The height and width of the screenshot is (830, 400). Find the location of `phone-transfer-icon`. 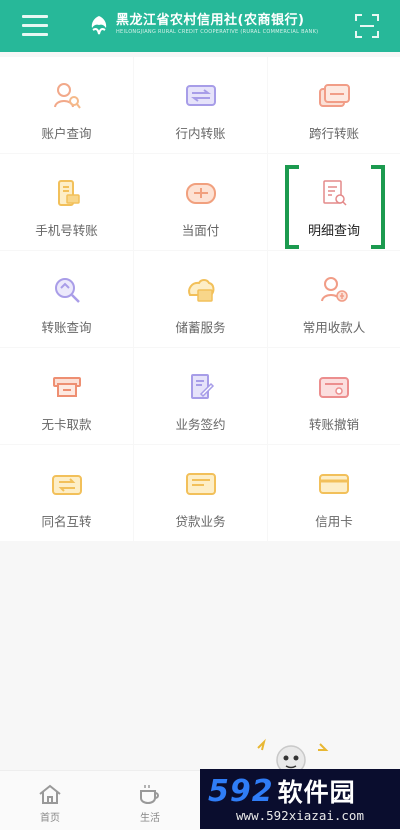

phone-transfer-icon is located at coordinates (68, 193).